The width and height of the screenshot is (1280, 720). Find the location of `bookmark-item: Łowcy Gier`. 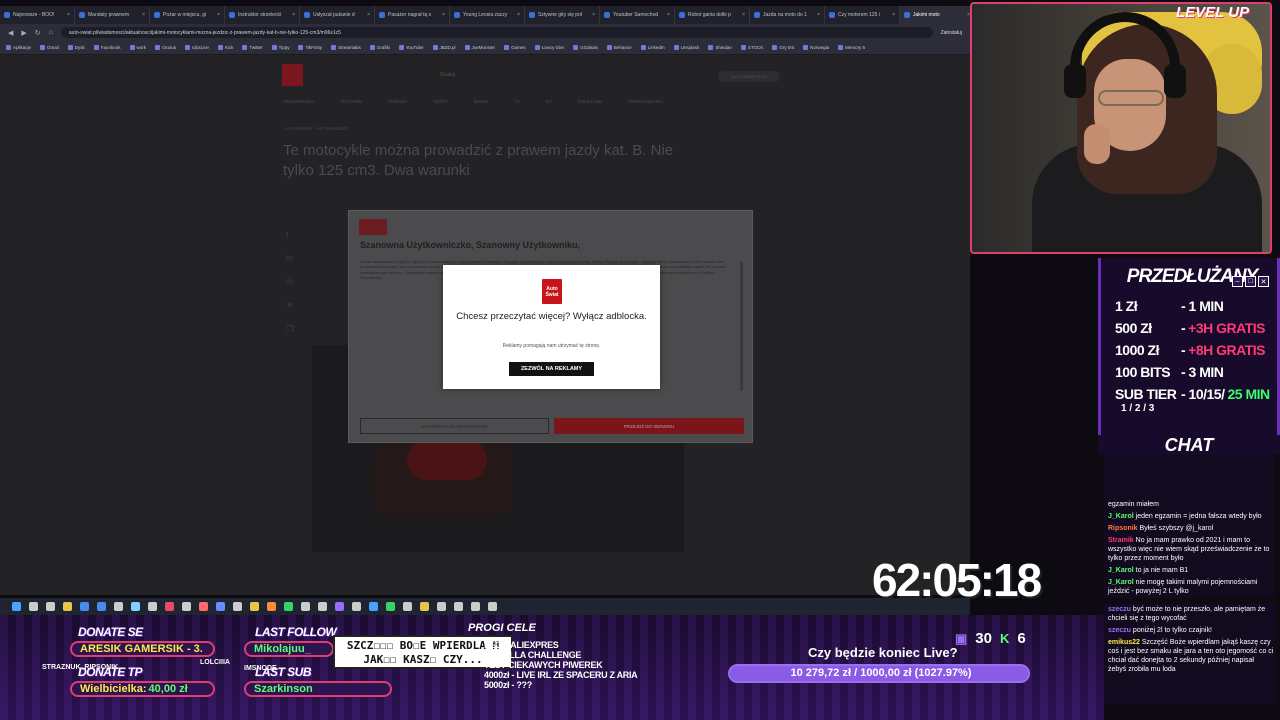

bookmark-item: Łowcy Gier is located at coordinates (549, 47).